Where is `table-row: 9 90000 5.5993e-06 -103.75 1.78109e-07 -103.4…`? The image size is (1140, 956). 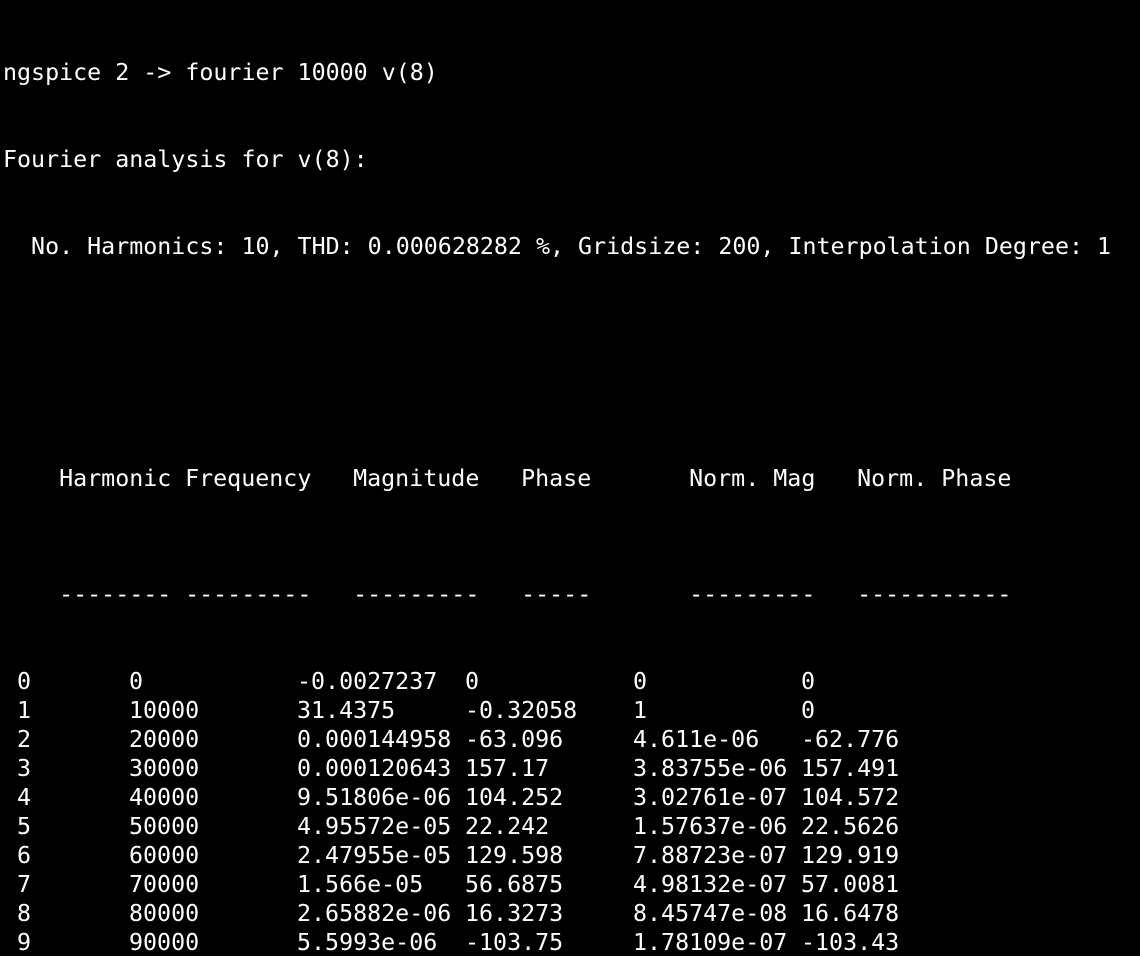
table-row: 9 90000 5.5993e-06 -103.75 1.78109e-07 -103.4… is located at coordinates (557, 942).